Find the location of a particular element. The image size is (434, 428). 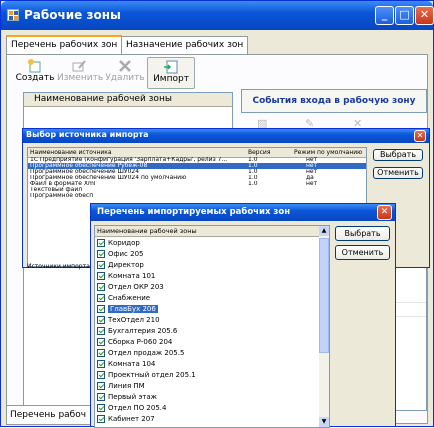

events-button: События входа в рабочую зону is located at coordinates (334, 101).